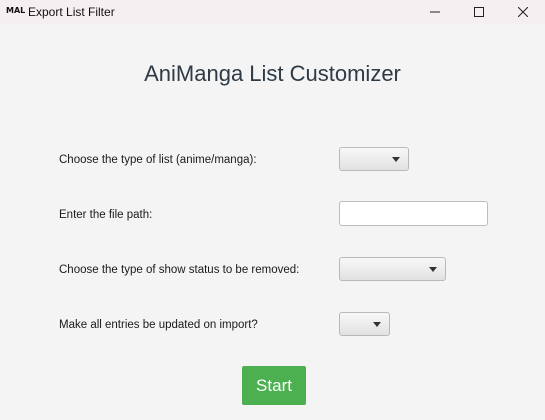  I want to click on list-type-dropdown, so click(374, 159).